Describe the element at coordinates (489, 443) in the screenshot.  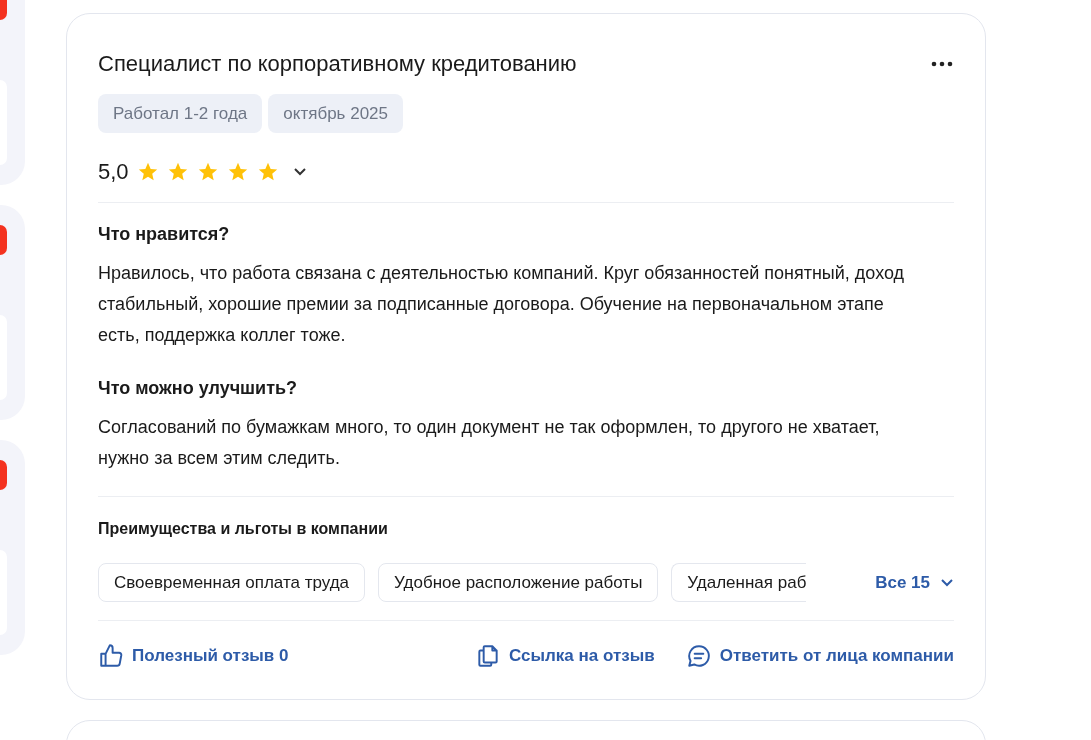
I see `section-text: Согласований по бумажкам много, то один документ не так оформлен, то другого не хватает, нужно за всем этим следить.` at that location.